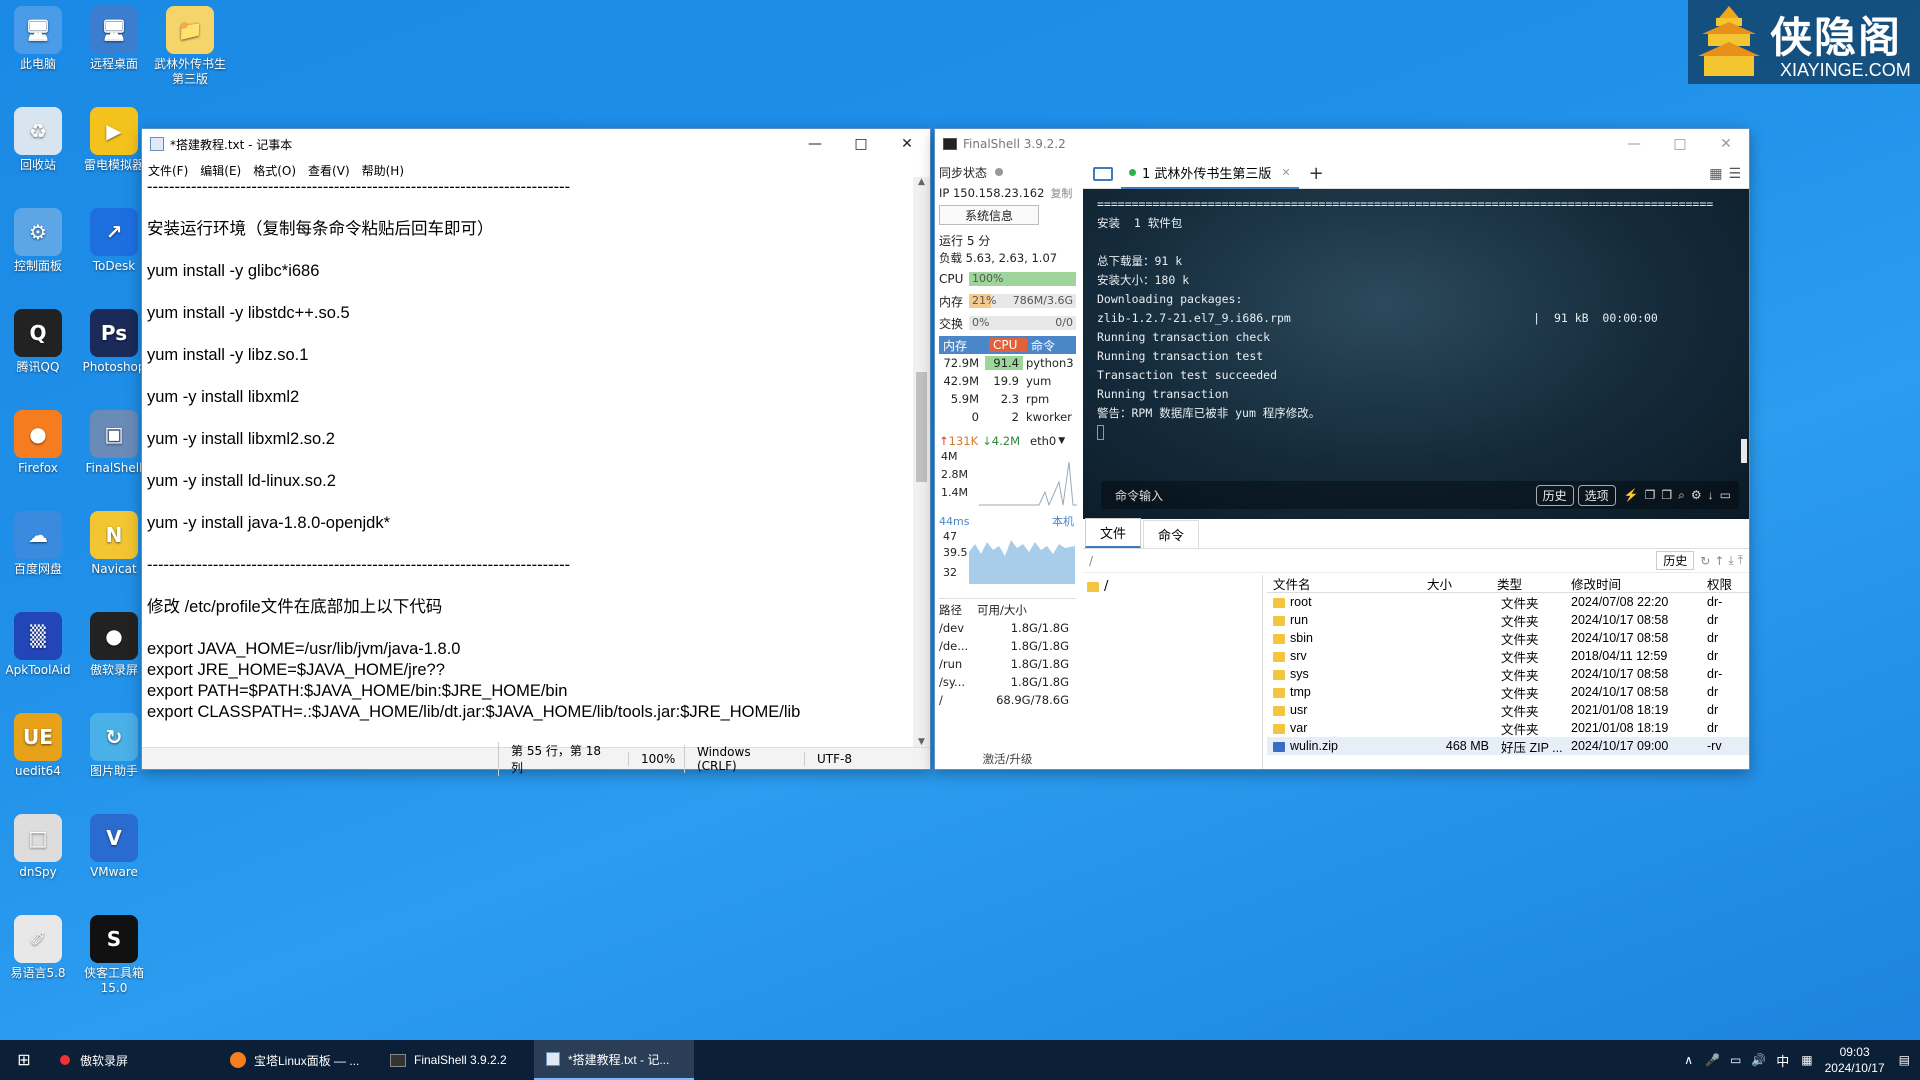 The width and height of the screenshot is (1920, 1080). Describe the element at coordinates (1726, 144) in the screenshot. I see `fs-close-button: ✕` at that location.